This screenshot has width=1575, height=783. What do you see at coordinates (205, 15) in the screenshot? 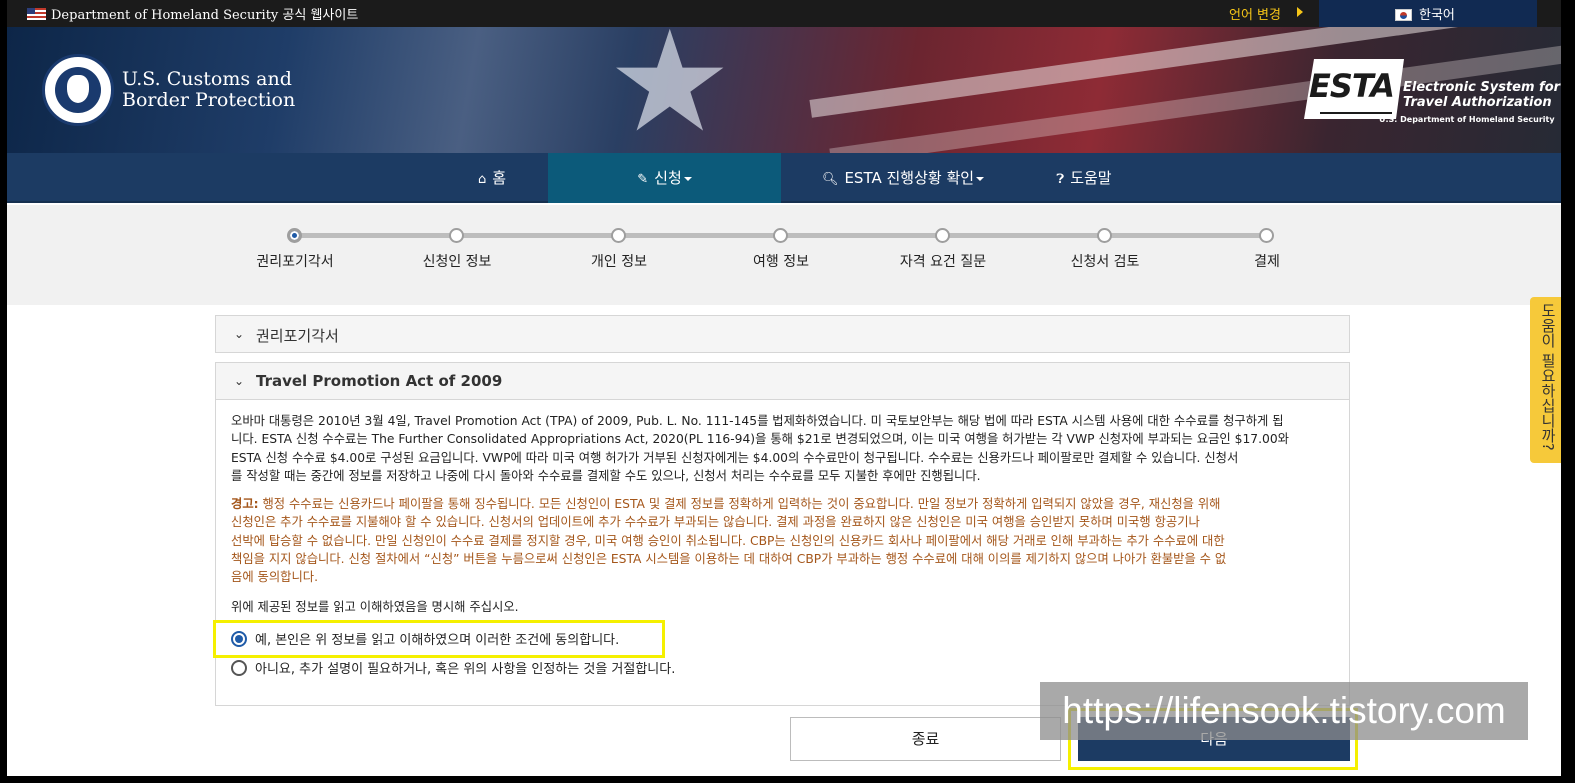
I see `official-site-text: Department of Homeland Security 공식 웹사이트` at bounding box center [205, 15].